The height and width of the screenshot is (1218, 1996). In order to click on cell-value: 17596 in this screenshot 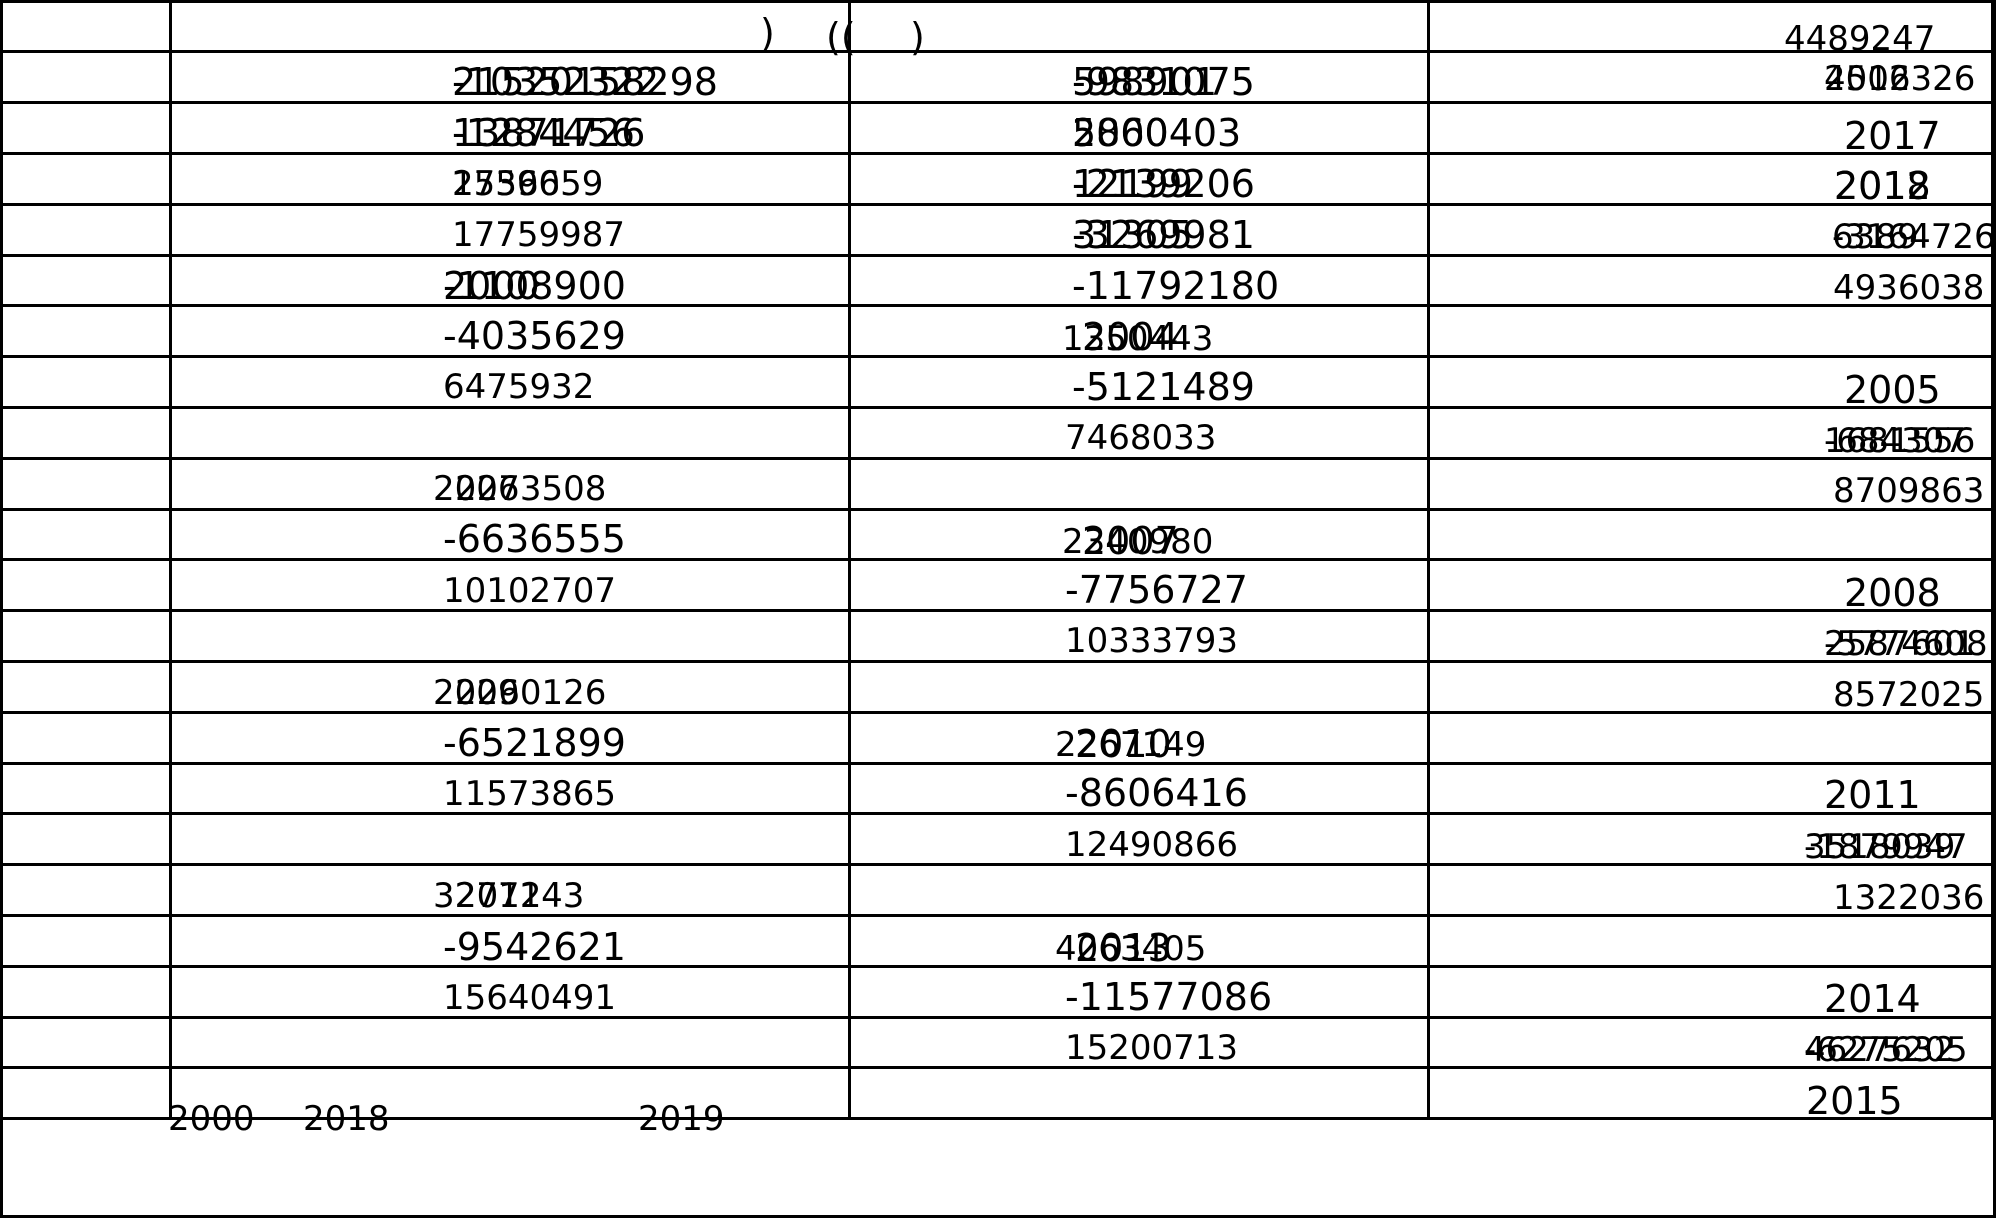, I will do `click(506, 184)`.